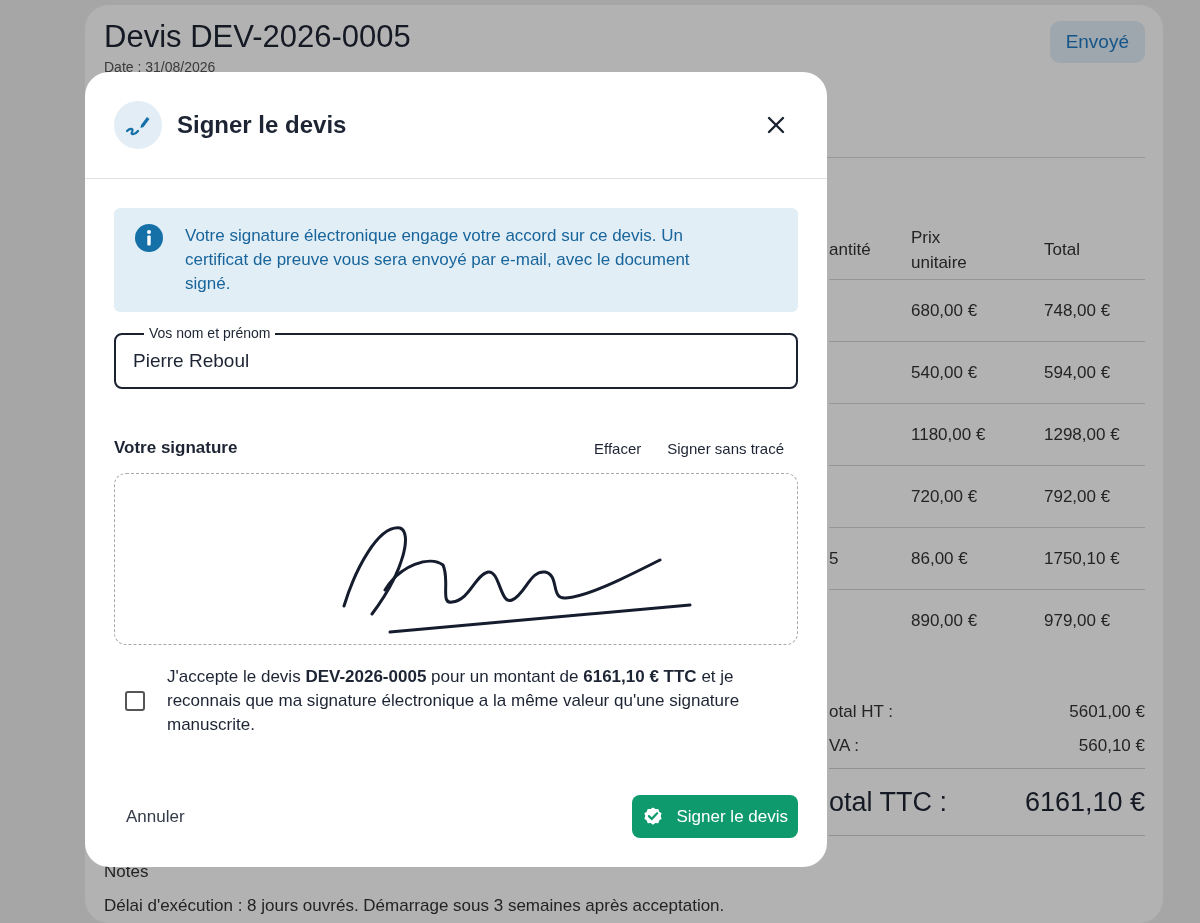  What do you see at coordinates (155, 816) in the screenshot?
I see `cancel-button: Annuler` at bounding box center [155, 816].